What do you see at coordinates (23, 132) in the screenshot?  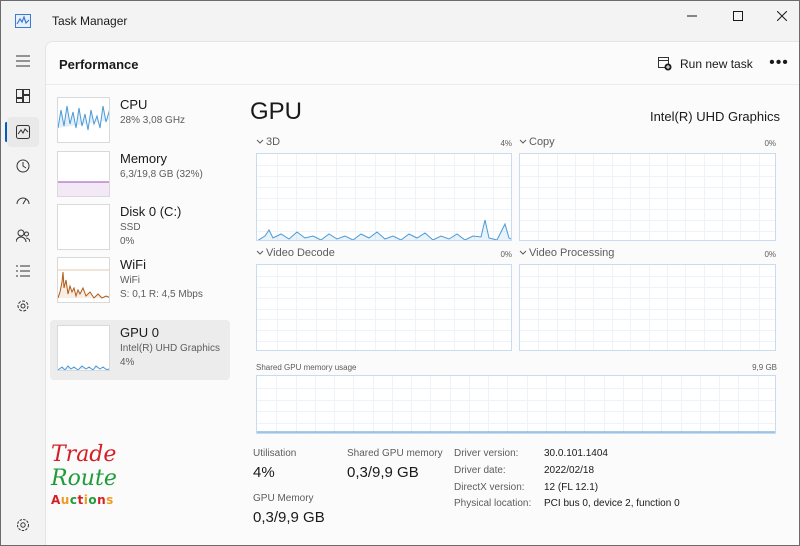 I see `nav-performance` at bounding box center [23, 132].